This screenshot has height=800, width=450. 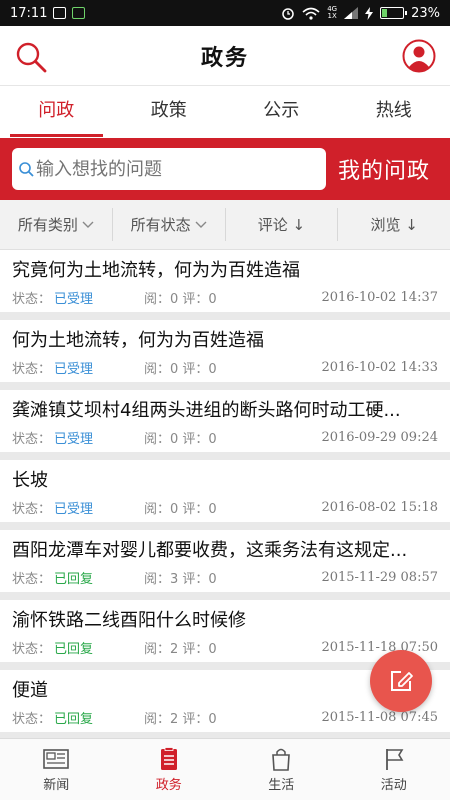 I want to click on tab-rexian: 热线, so click(x=394, y=112).